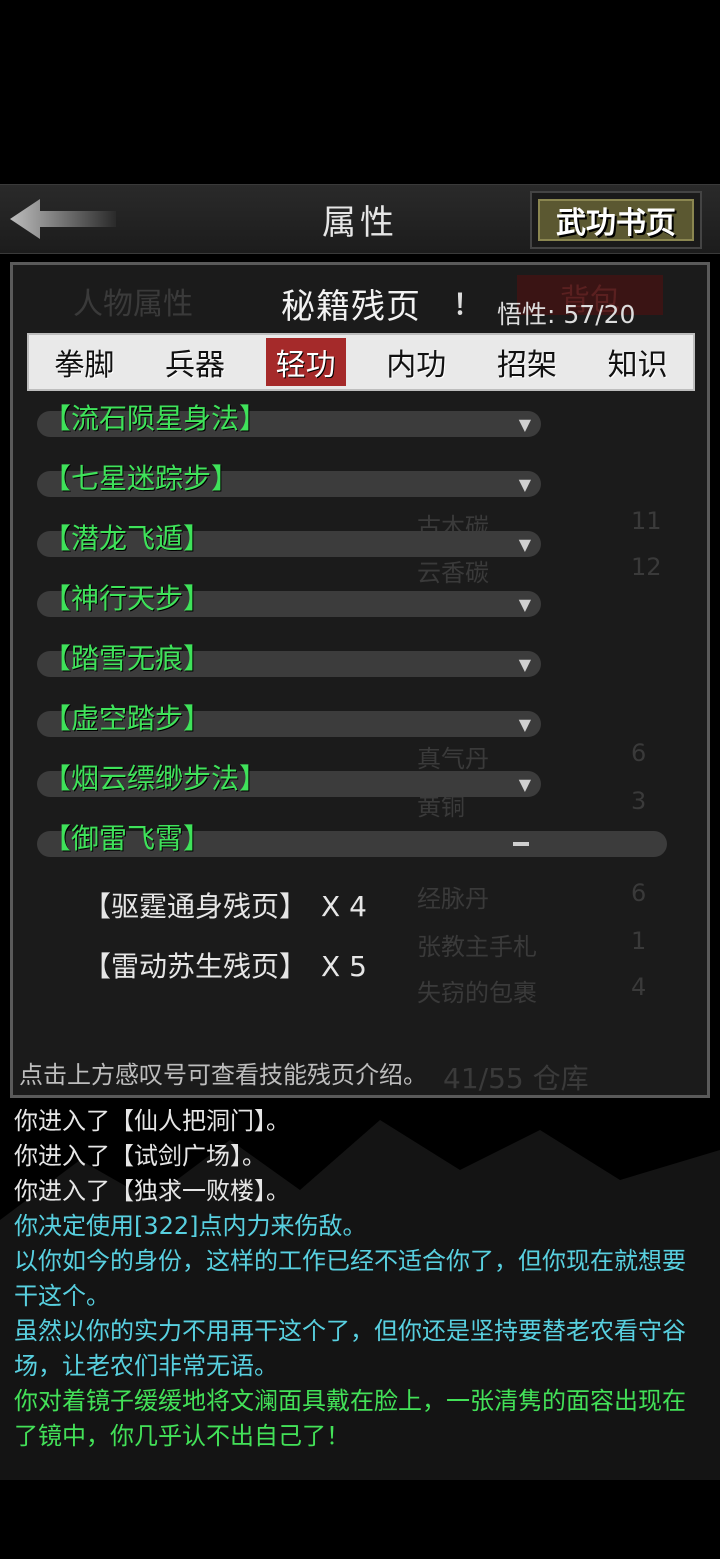 The width and height of the screenshot is (720, 1559). I want to click on skill-row: 【虚空踏步】 ▼, so click(289, 719).